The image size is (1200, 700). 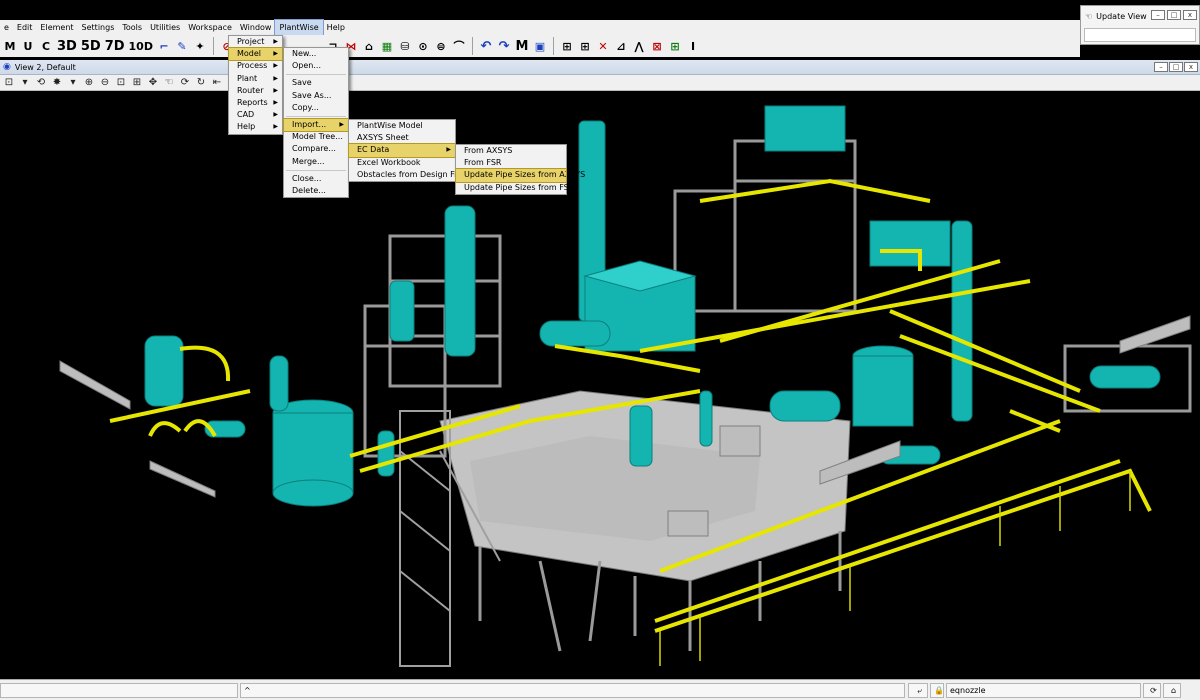 I want to click on menu-item-from-axsys: From AXSYS, so click(x=511, y=151).